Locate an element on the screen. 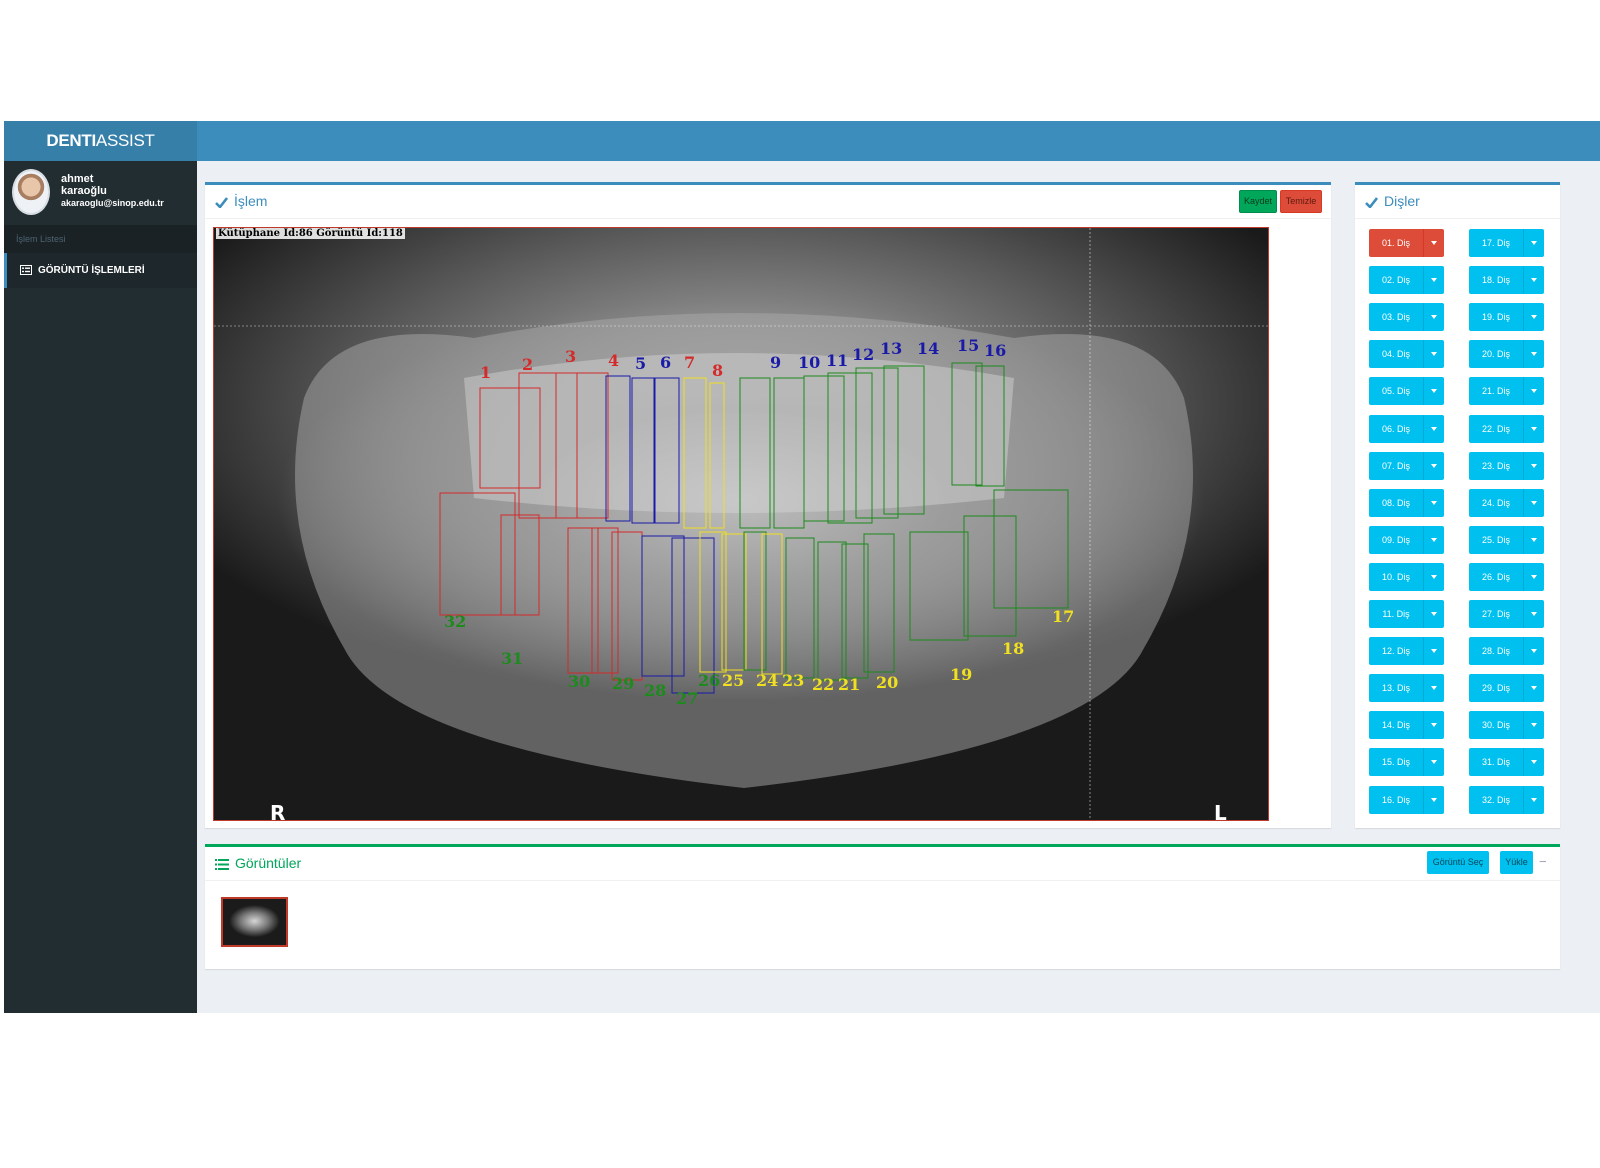 The height and width of the screenshot is (1168, 1600). tooth-button-label: 26. Diş is located at coordinates (1496, 576).